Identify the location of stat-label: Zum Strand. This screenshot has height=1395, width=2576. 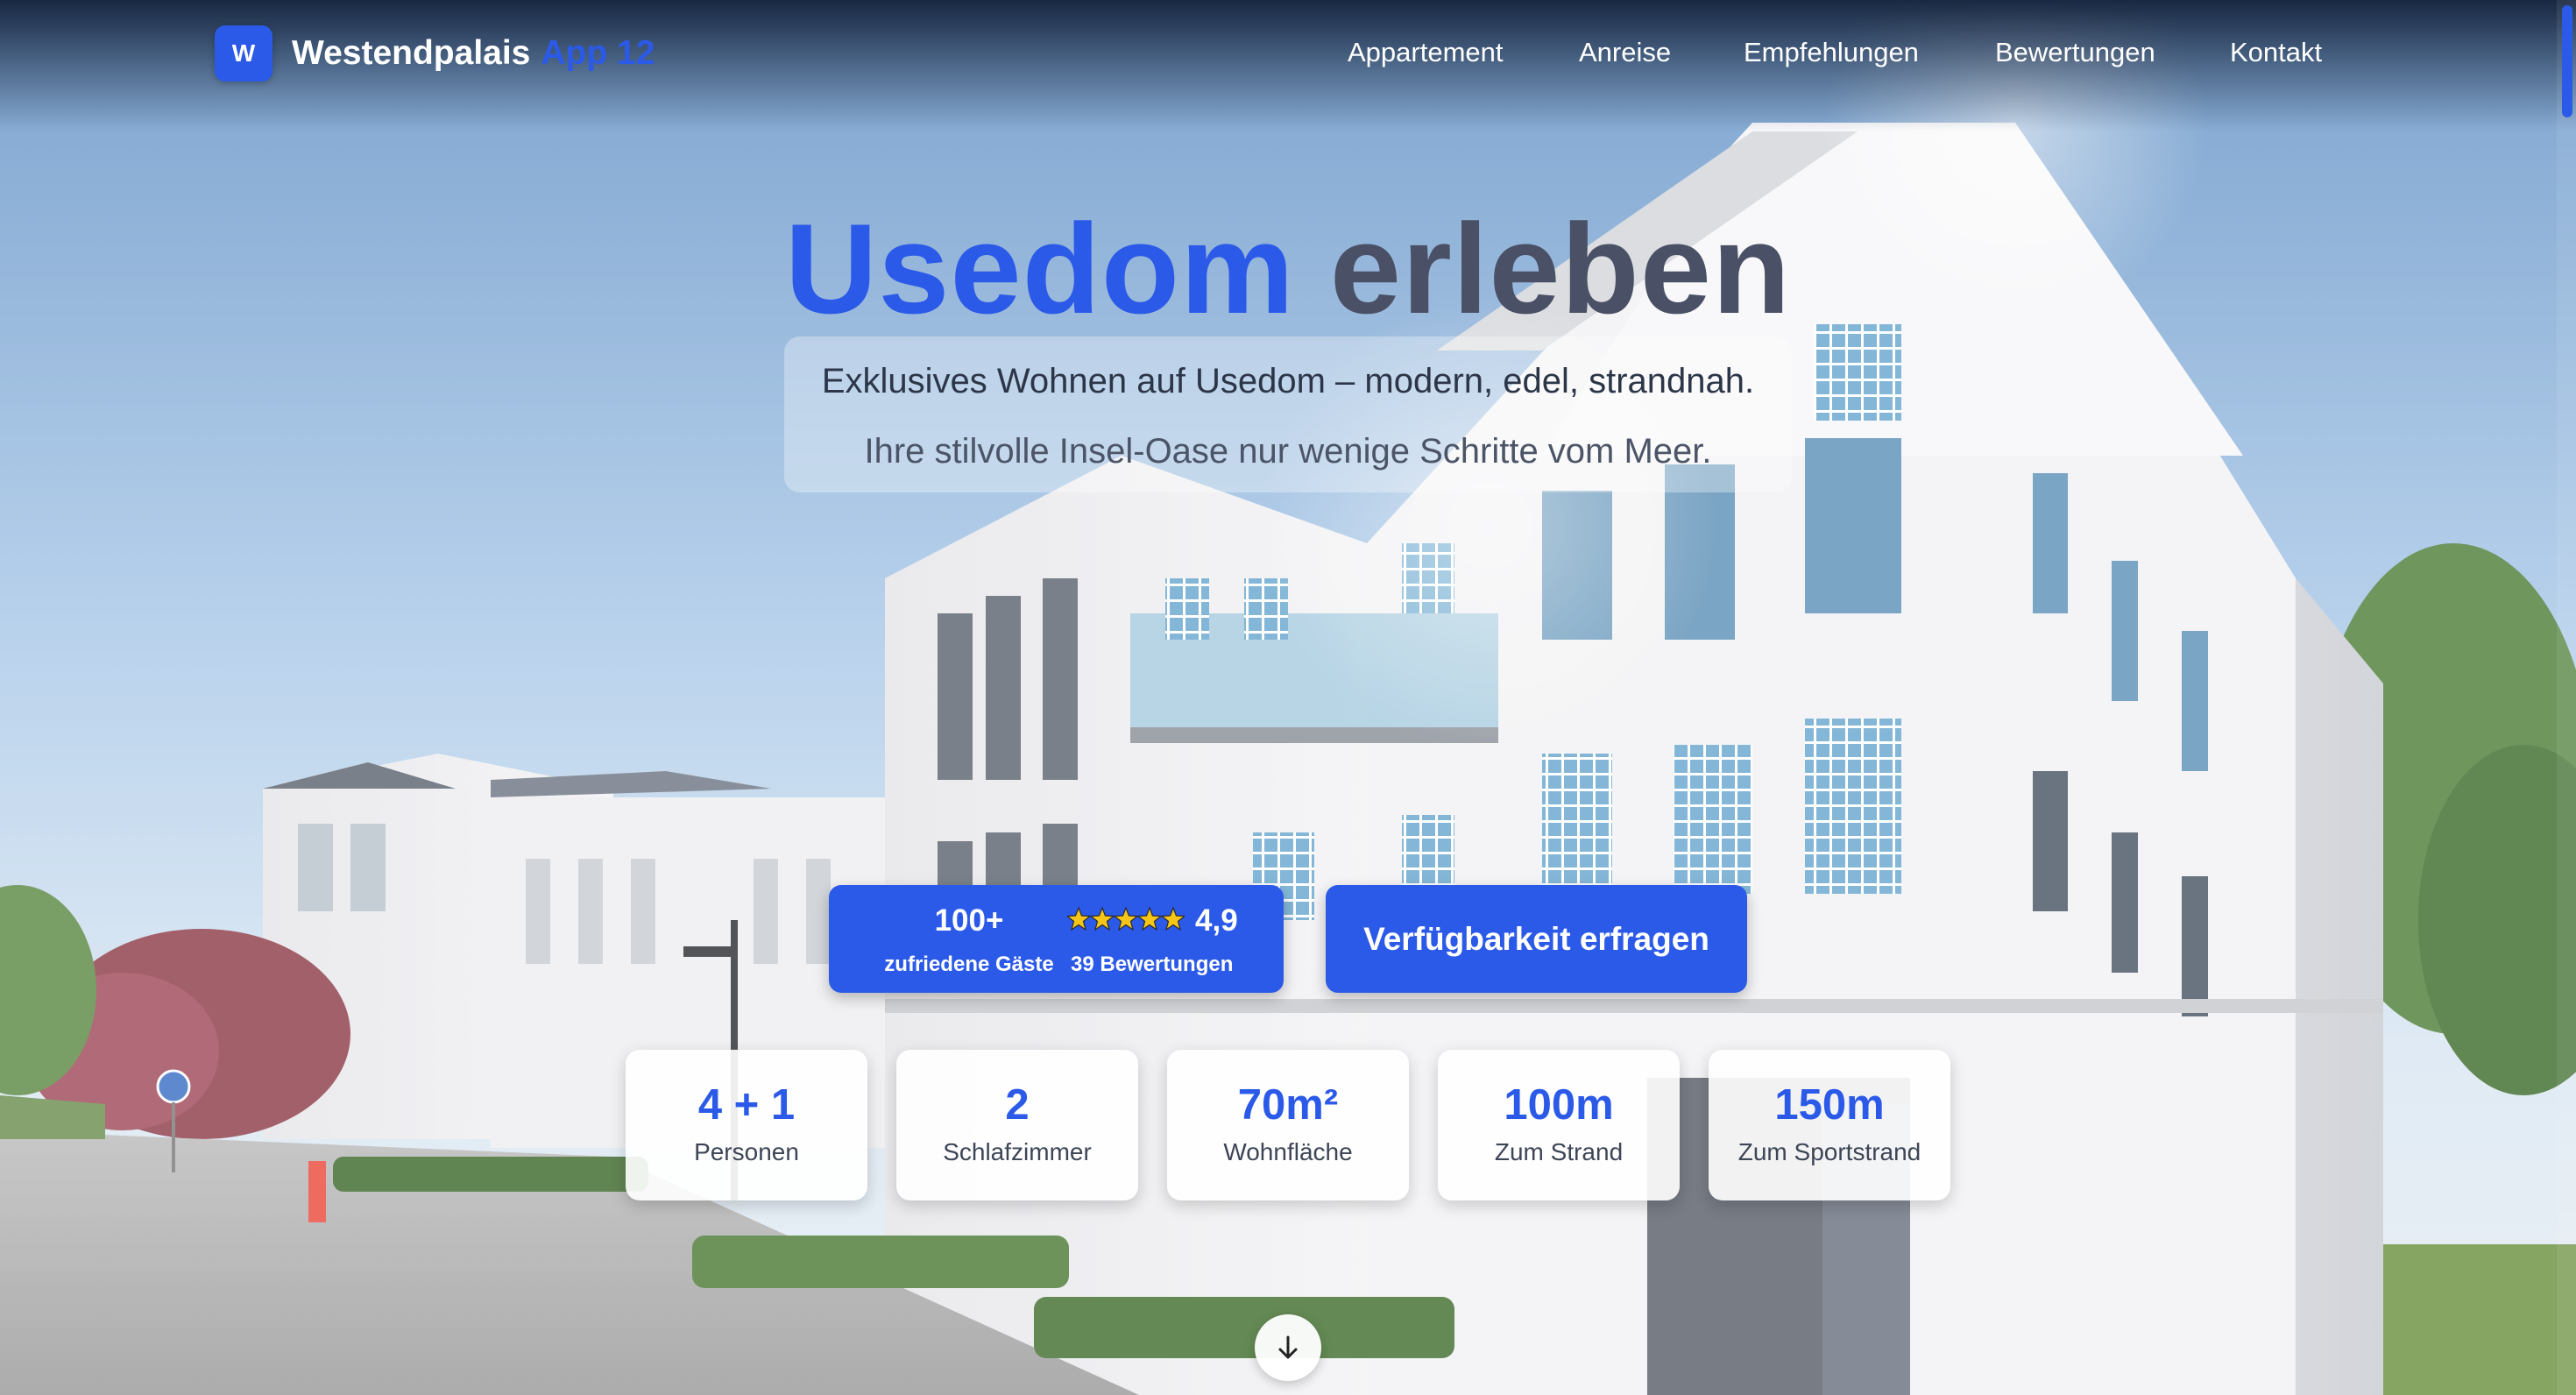
(1559, 1151).